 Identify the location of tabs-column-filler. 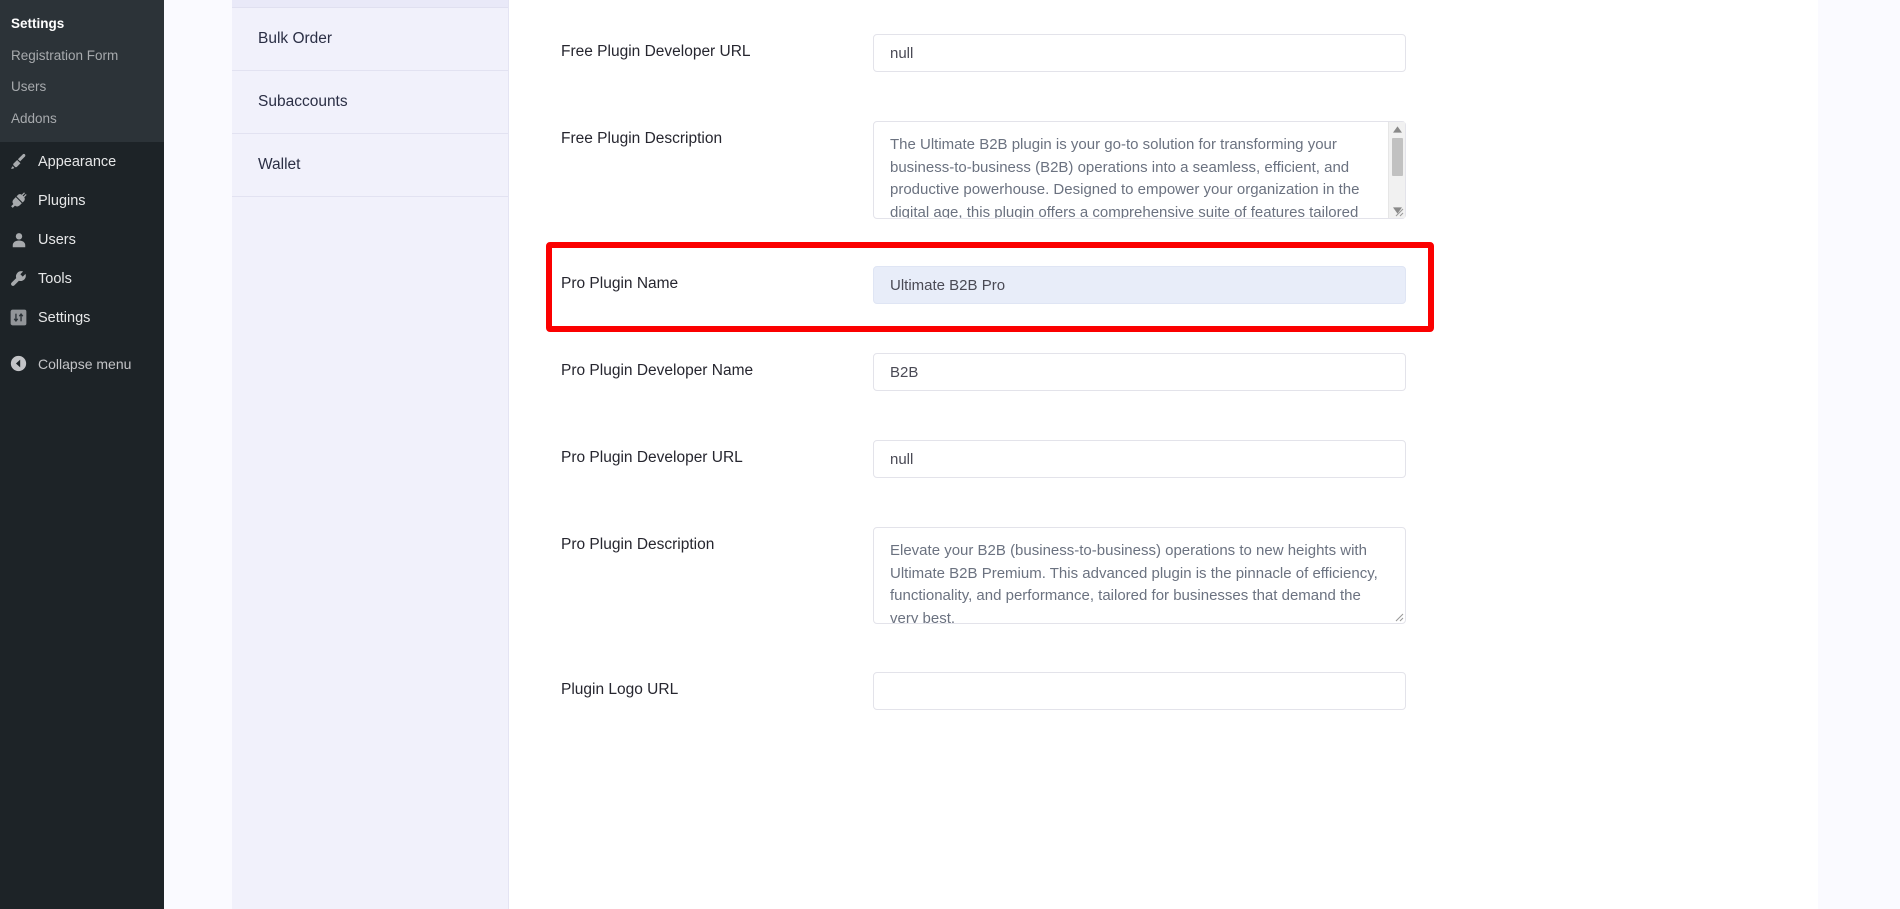
(370, 553).